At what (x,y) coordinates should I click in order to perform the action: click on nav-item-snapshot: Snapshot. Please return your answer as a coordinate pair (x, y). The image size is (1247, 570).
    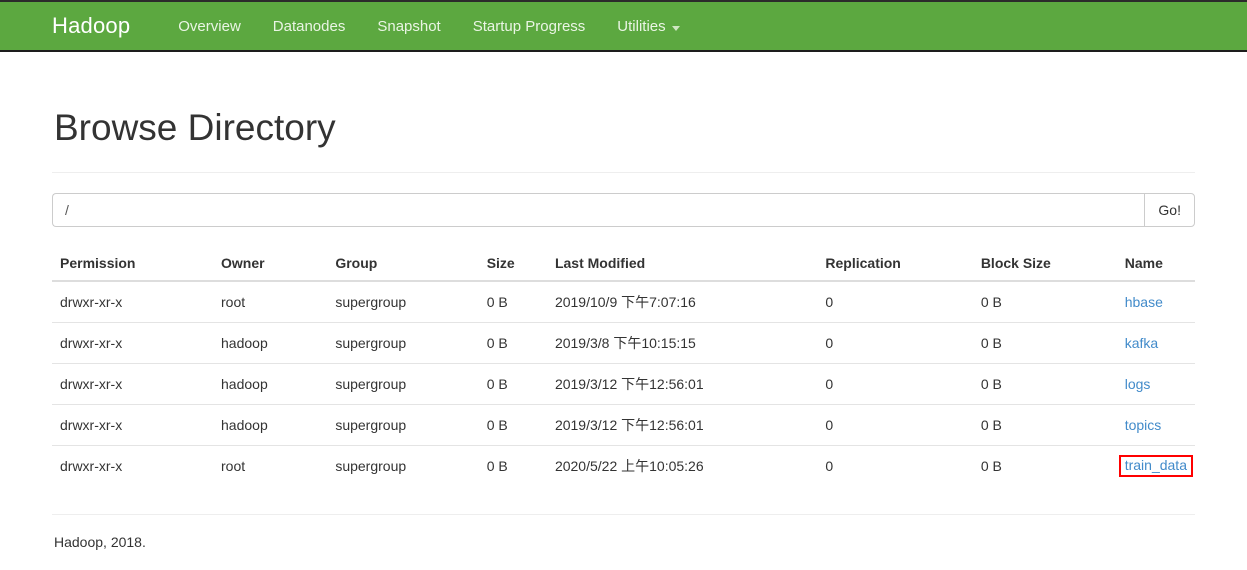
    Looking at the image, I should click on (408, 26).